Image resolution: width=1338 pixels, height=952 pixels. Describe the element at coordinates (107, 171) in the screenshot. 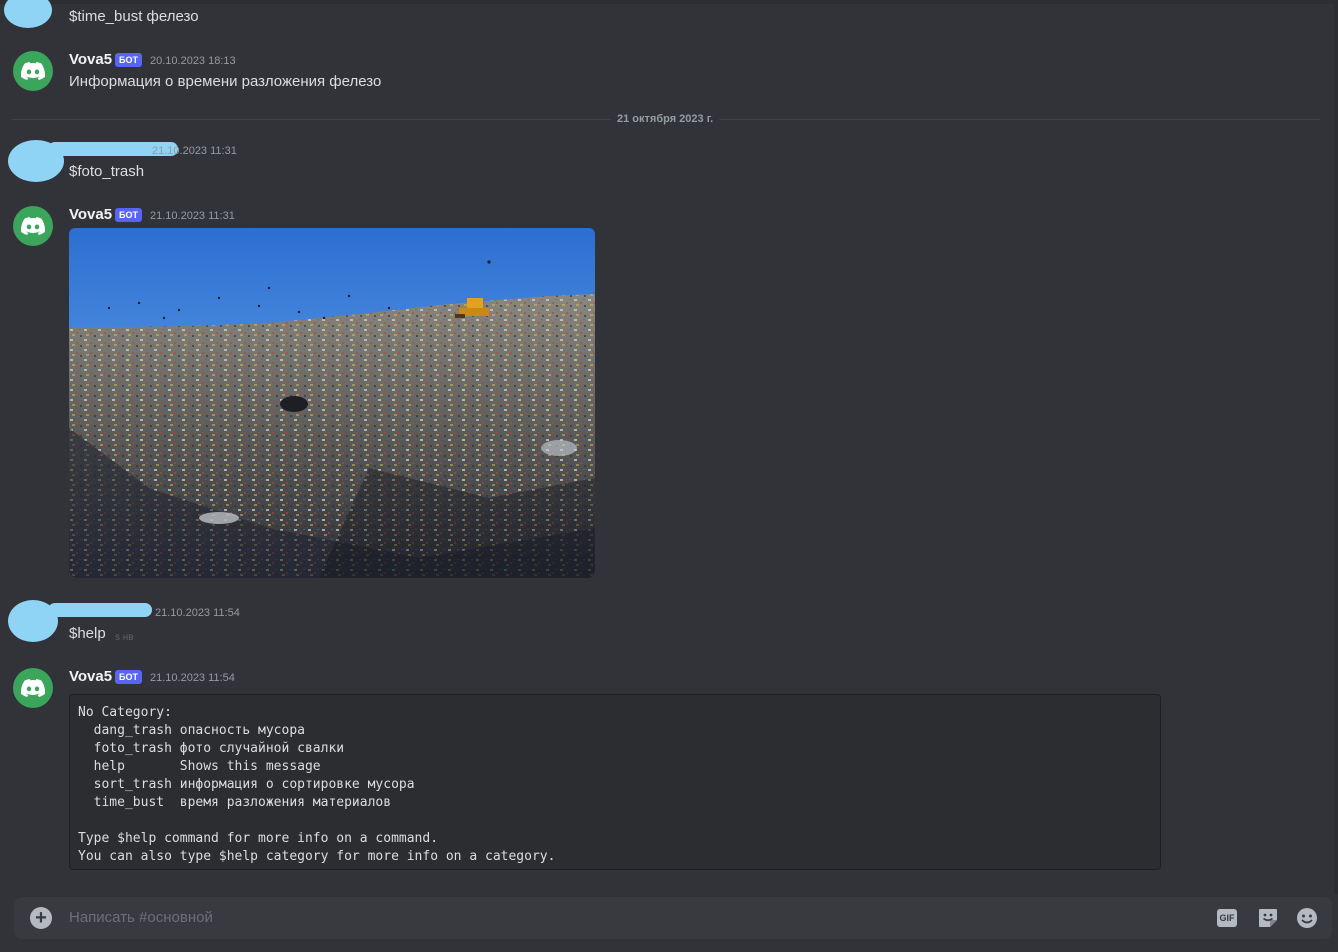

I see `message-text: $foto_trash` at that location.